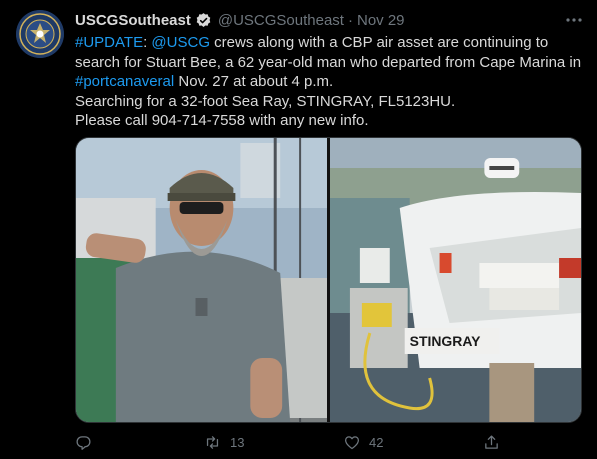 This screenshot has height=459, width=597. Describe the element at coordinates (281, 20) in the screenshot. I see `user-handle: @USCGSoutheast` at that location.